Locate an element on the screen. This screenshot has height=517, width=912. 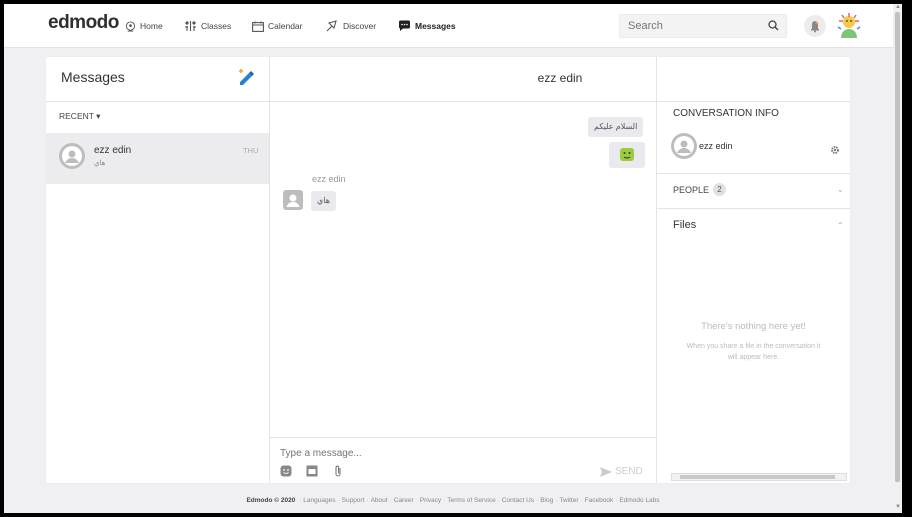
recent-filter-dropdown: RECENT ▾ is located at coordinates (79, 116).